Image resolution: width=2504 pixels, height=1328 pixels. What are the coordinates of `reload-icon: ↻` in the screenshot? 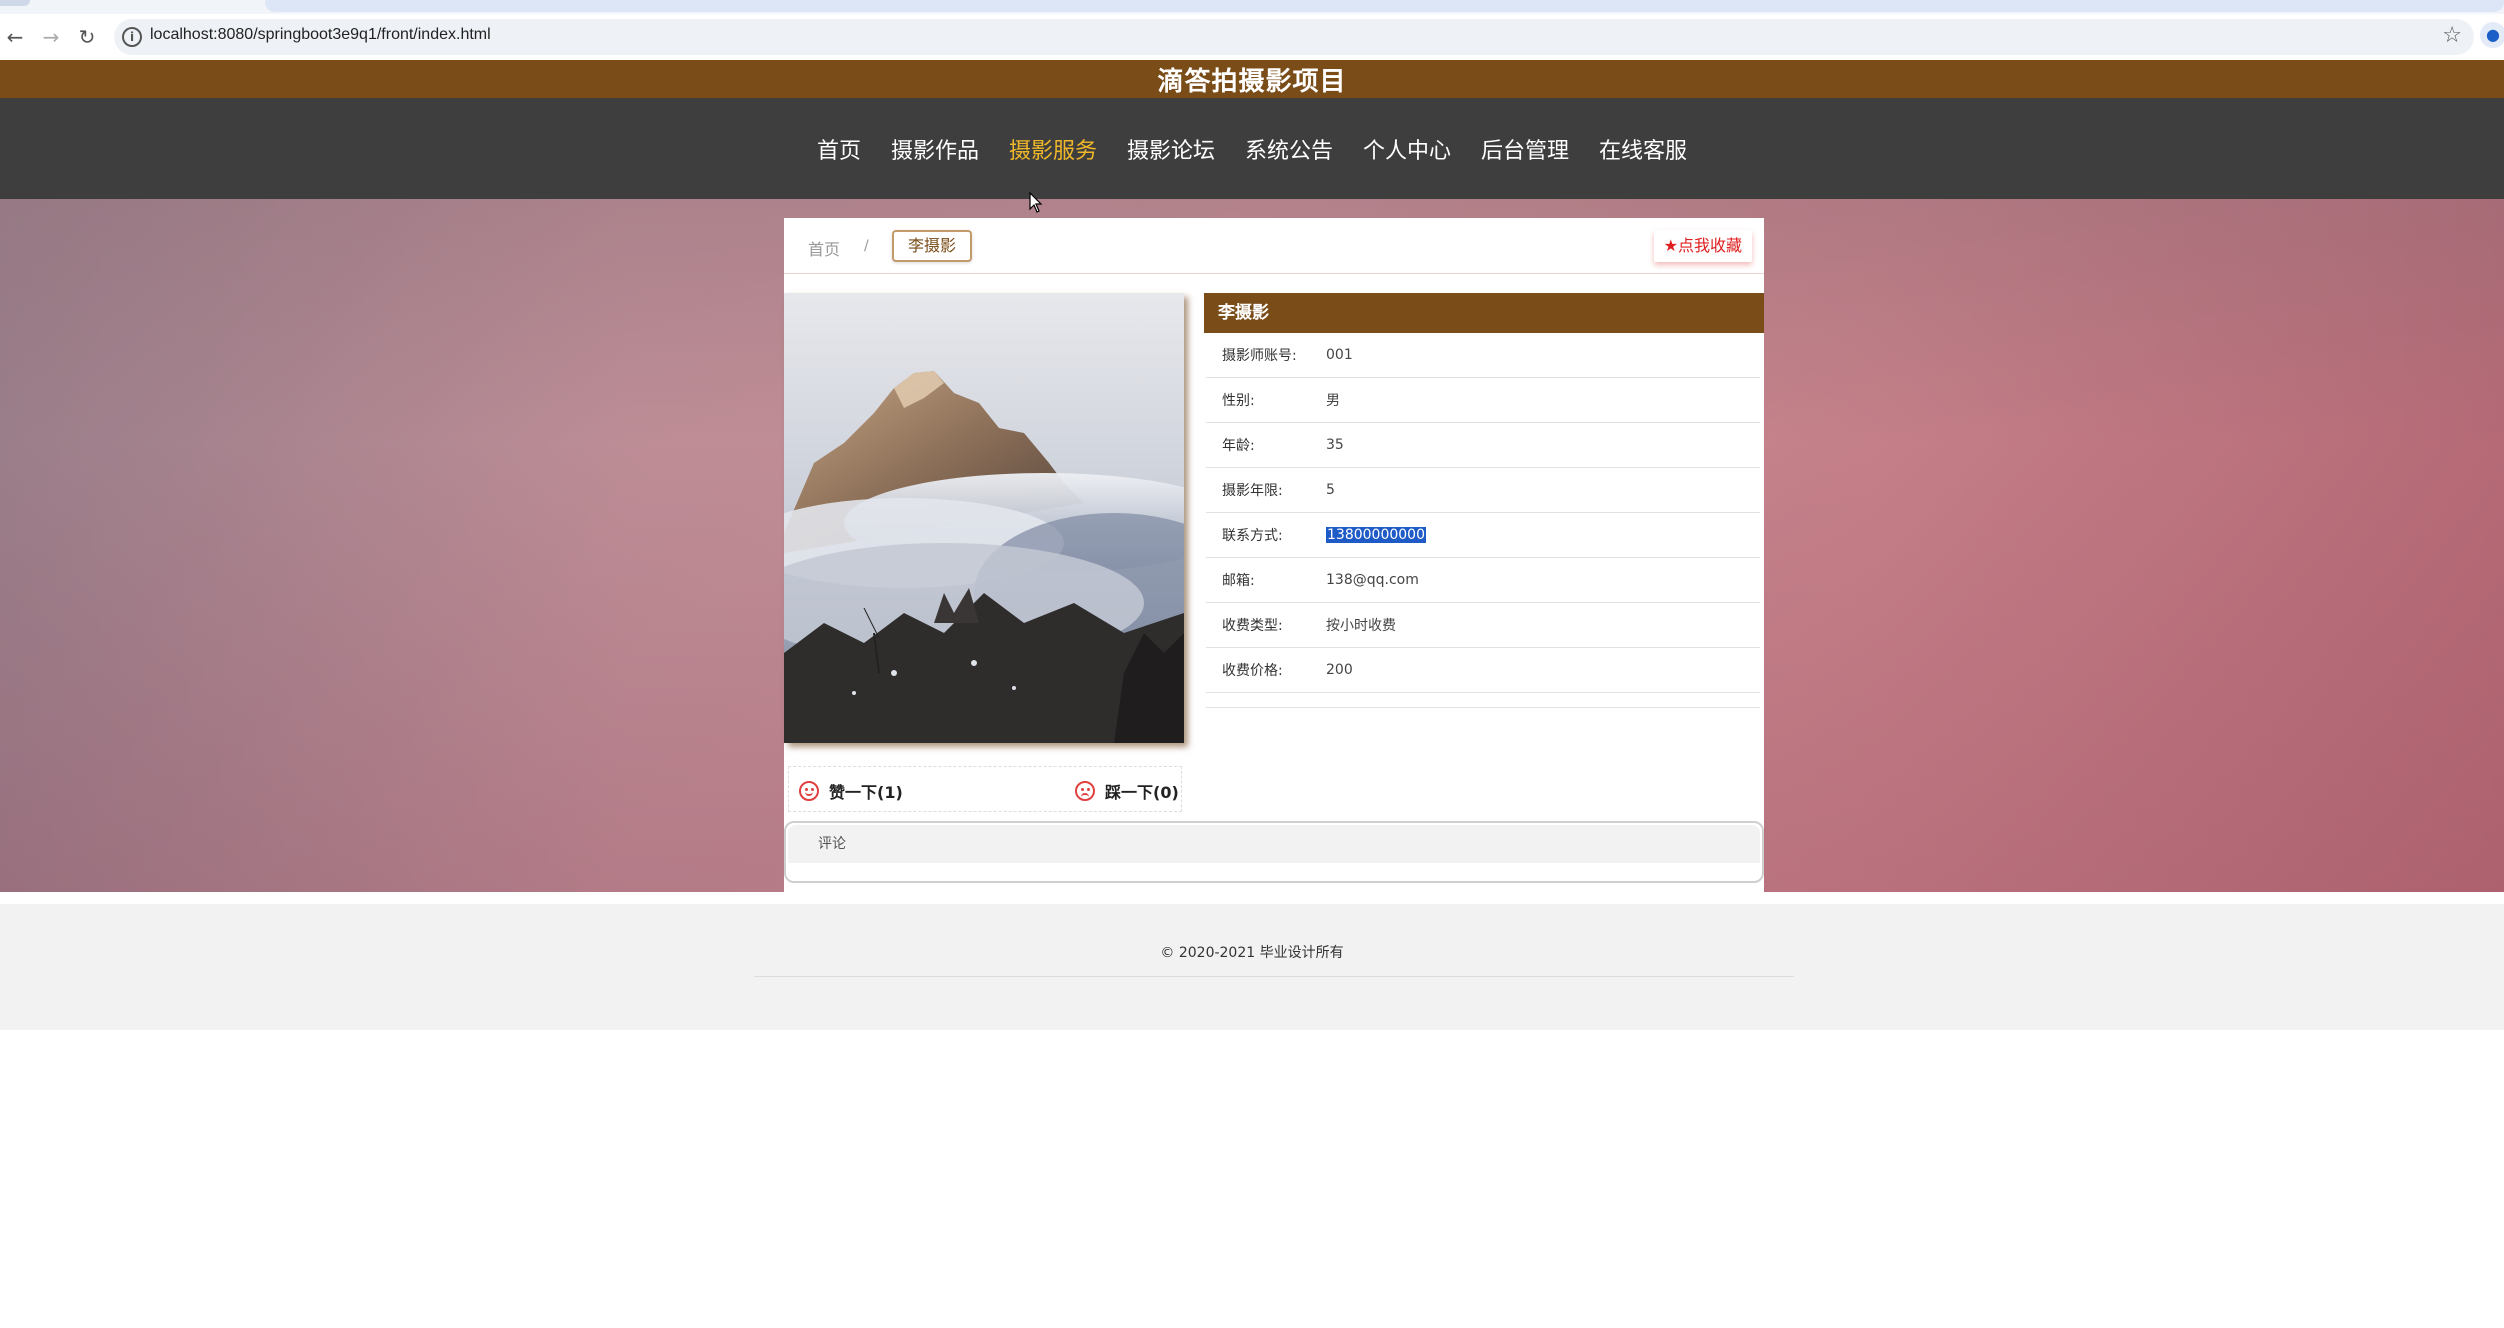 It's located at (87, 37).